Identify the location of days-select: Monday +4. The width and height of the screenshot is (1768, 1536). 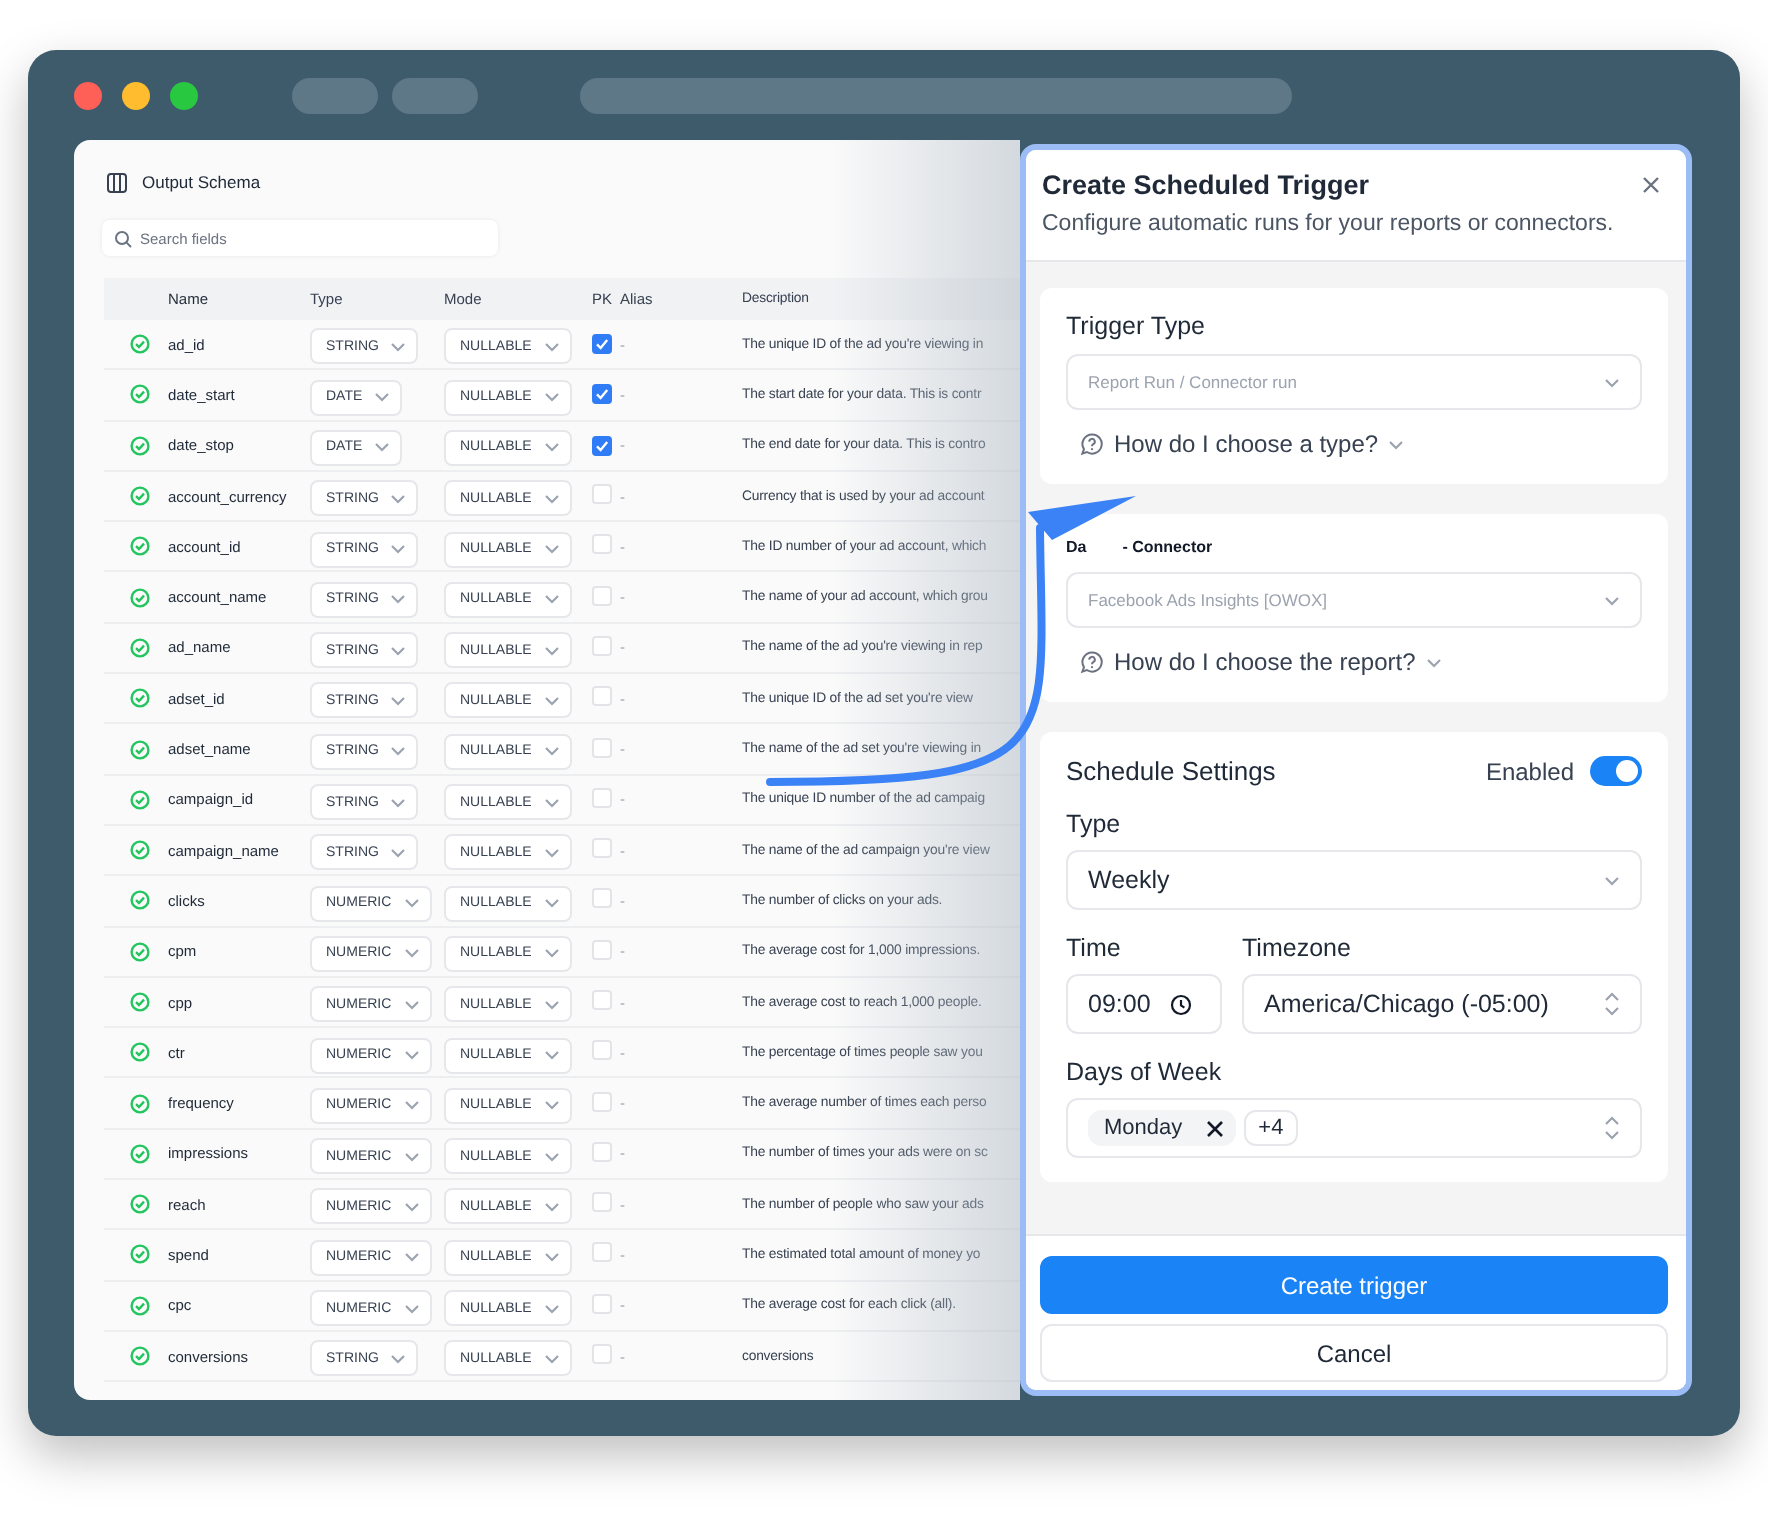
(1354, 1128).